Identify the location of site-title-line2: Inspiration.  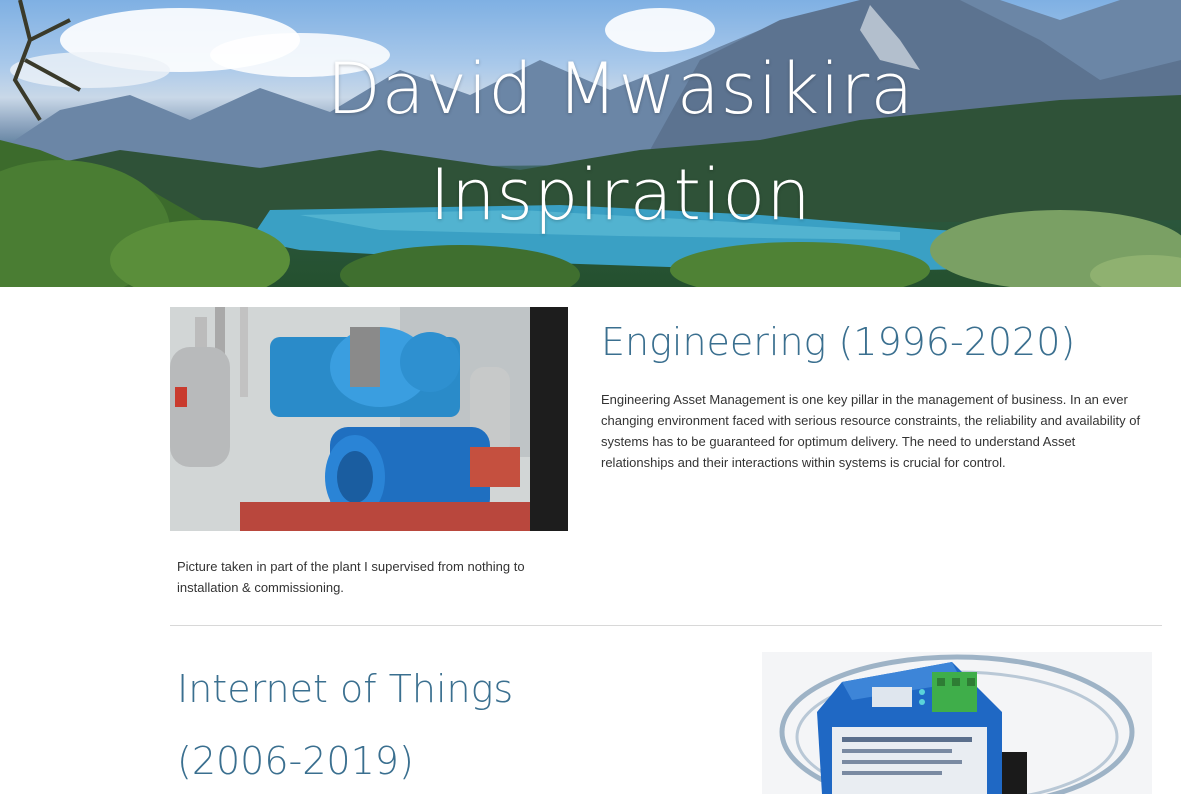
(620, 195).